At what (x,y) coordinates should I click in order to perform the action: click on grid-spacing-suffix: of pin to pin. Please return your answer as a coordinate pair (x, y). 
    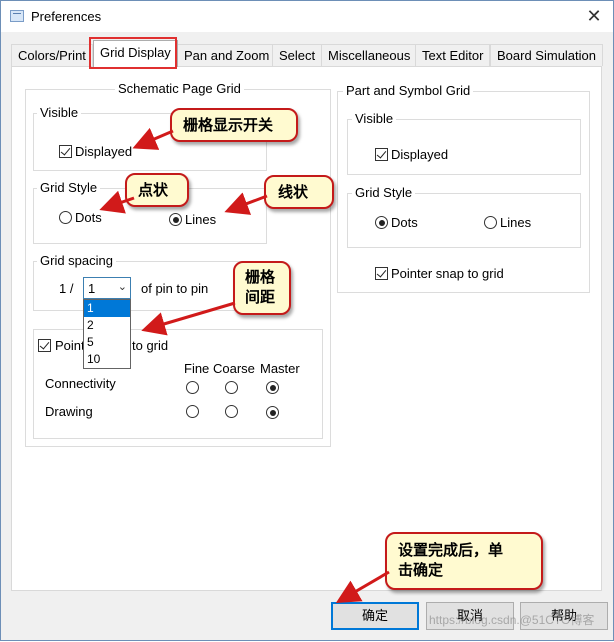
    Looking at the image, I should click on (175, 288).